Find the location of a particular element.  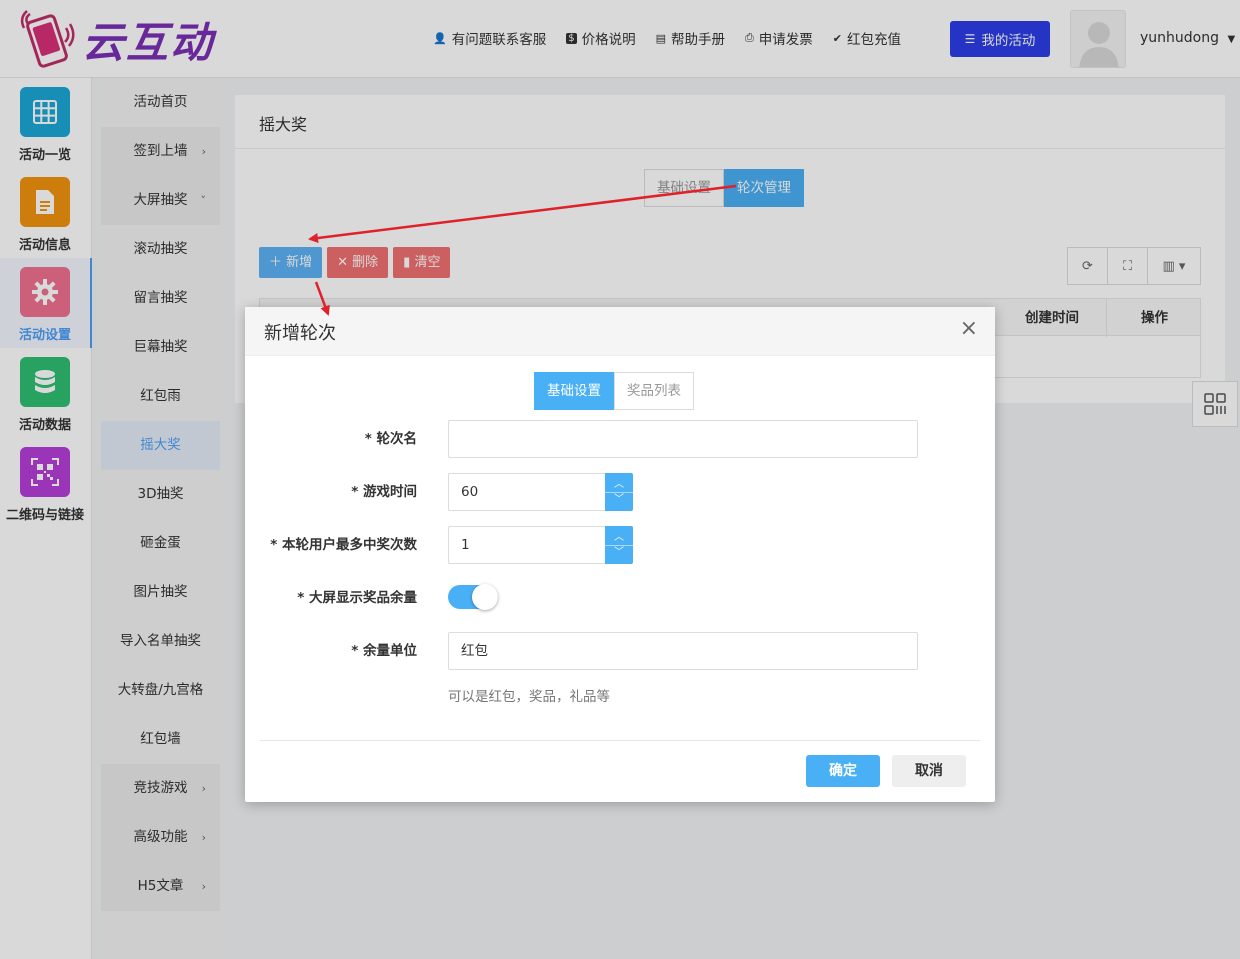

form-row-game-time: * 游戏时间 60 ︿ ﹀ is located at coordinates (620, 492).